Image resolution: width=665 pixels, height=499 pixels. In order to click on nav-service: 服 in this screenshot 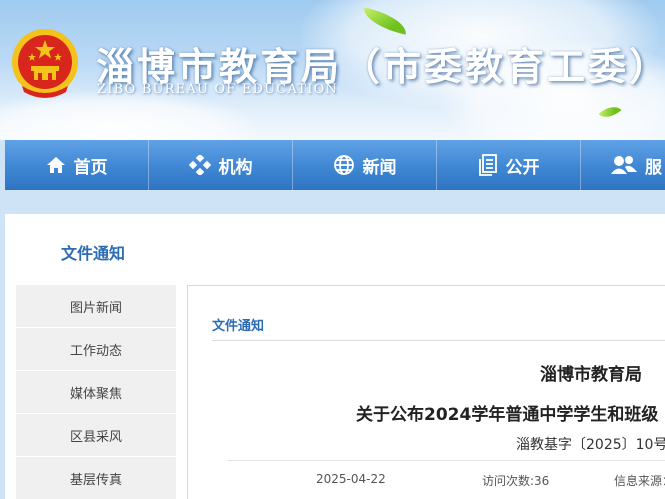, I will do `click(623, 165)`.